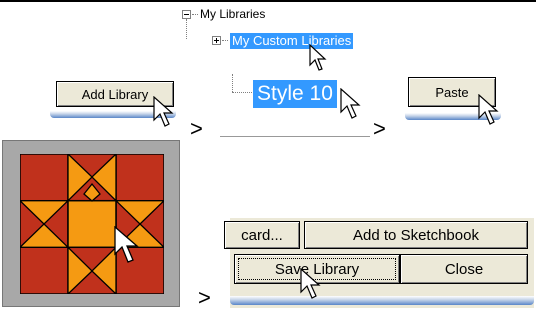  Describe the element at coordinates (216, 40) in the screenshot. I see `expand-icon` at that location.